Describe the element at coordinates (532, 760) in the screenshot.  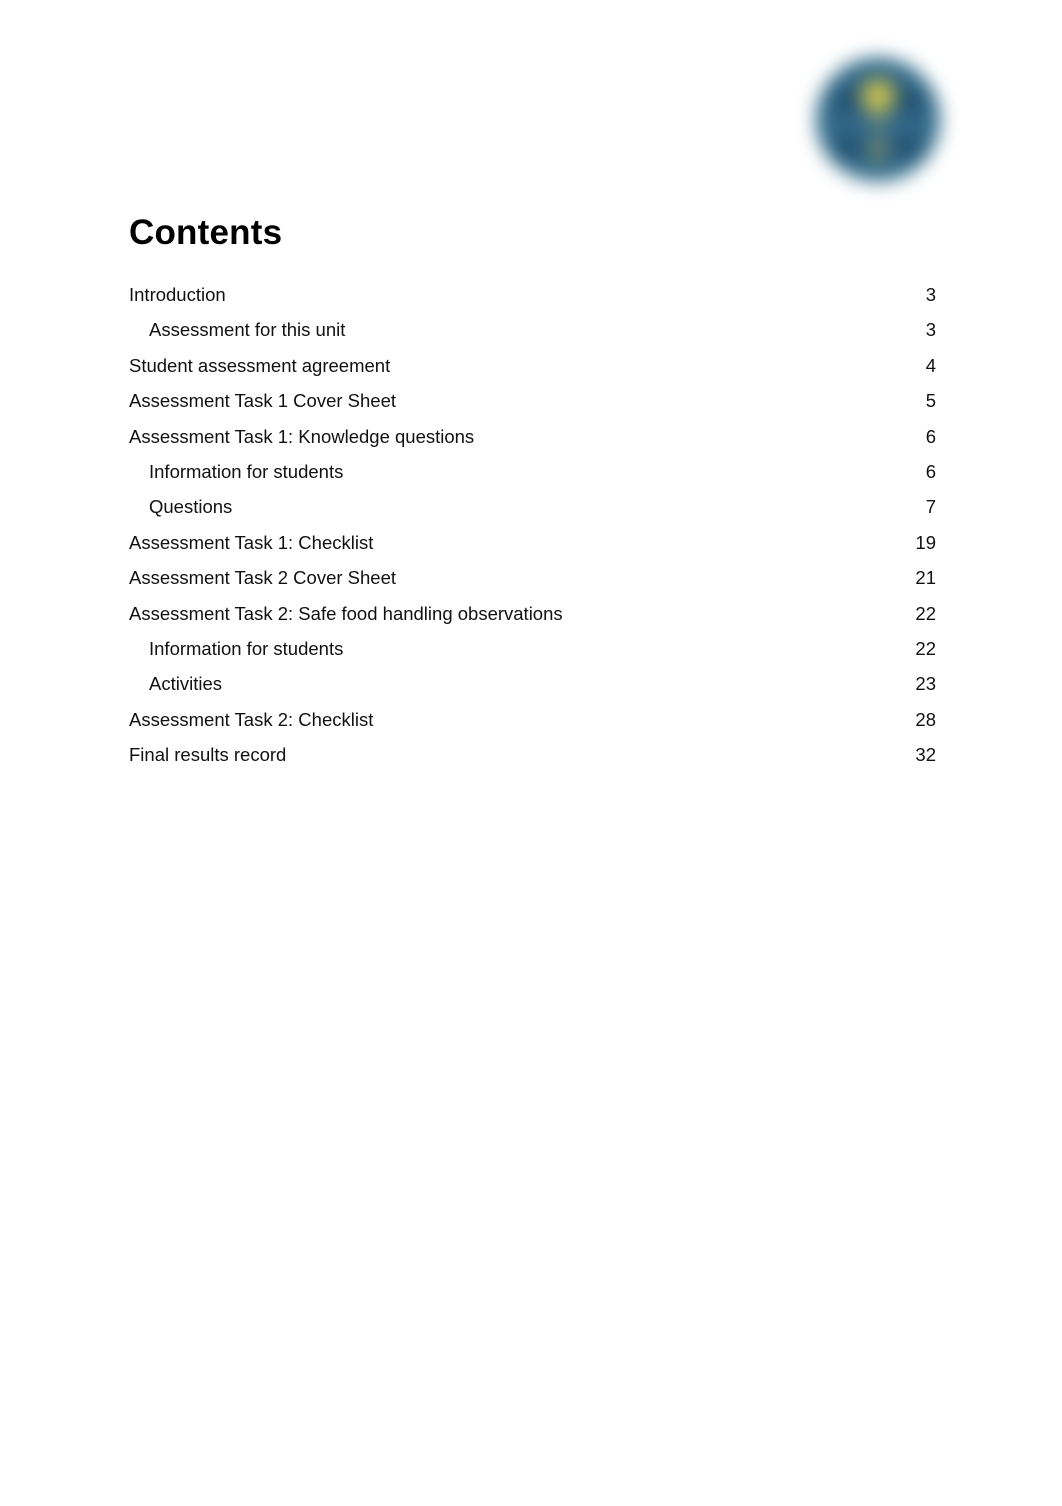
I see `toc-entry: Final results record 32` at that location.